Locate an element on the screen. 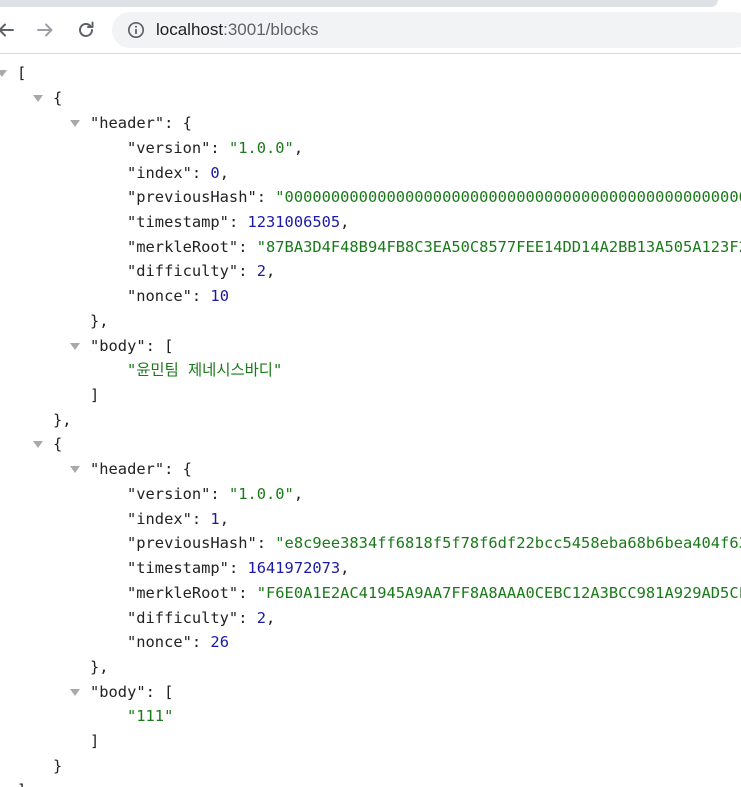 The height and width of the screenshot is (787, 741). reload-icon is located at coordinates (86, 29).